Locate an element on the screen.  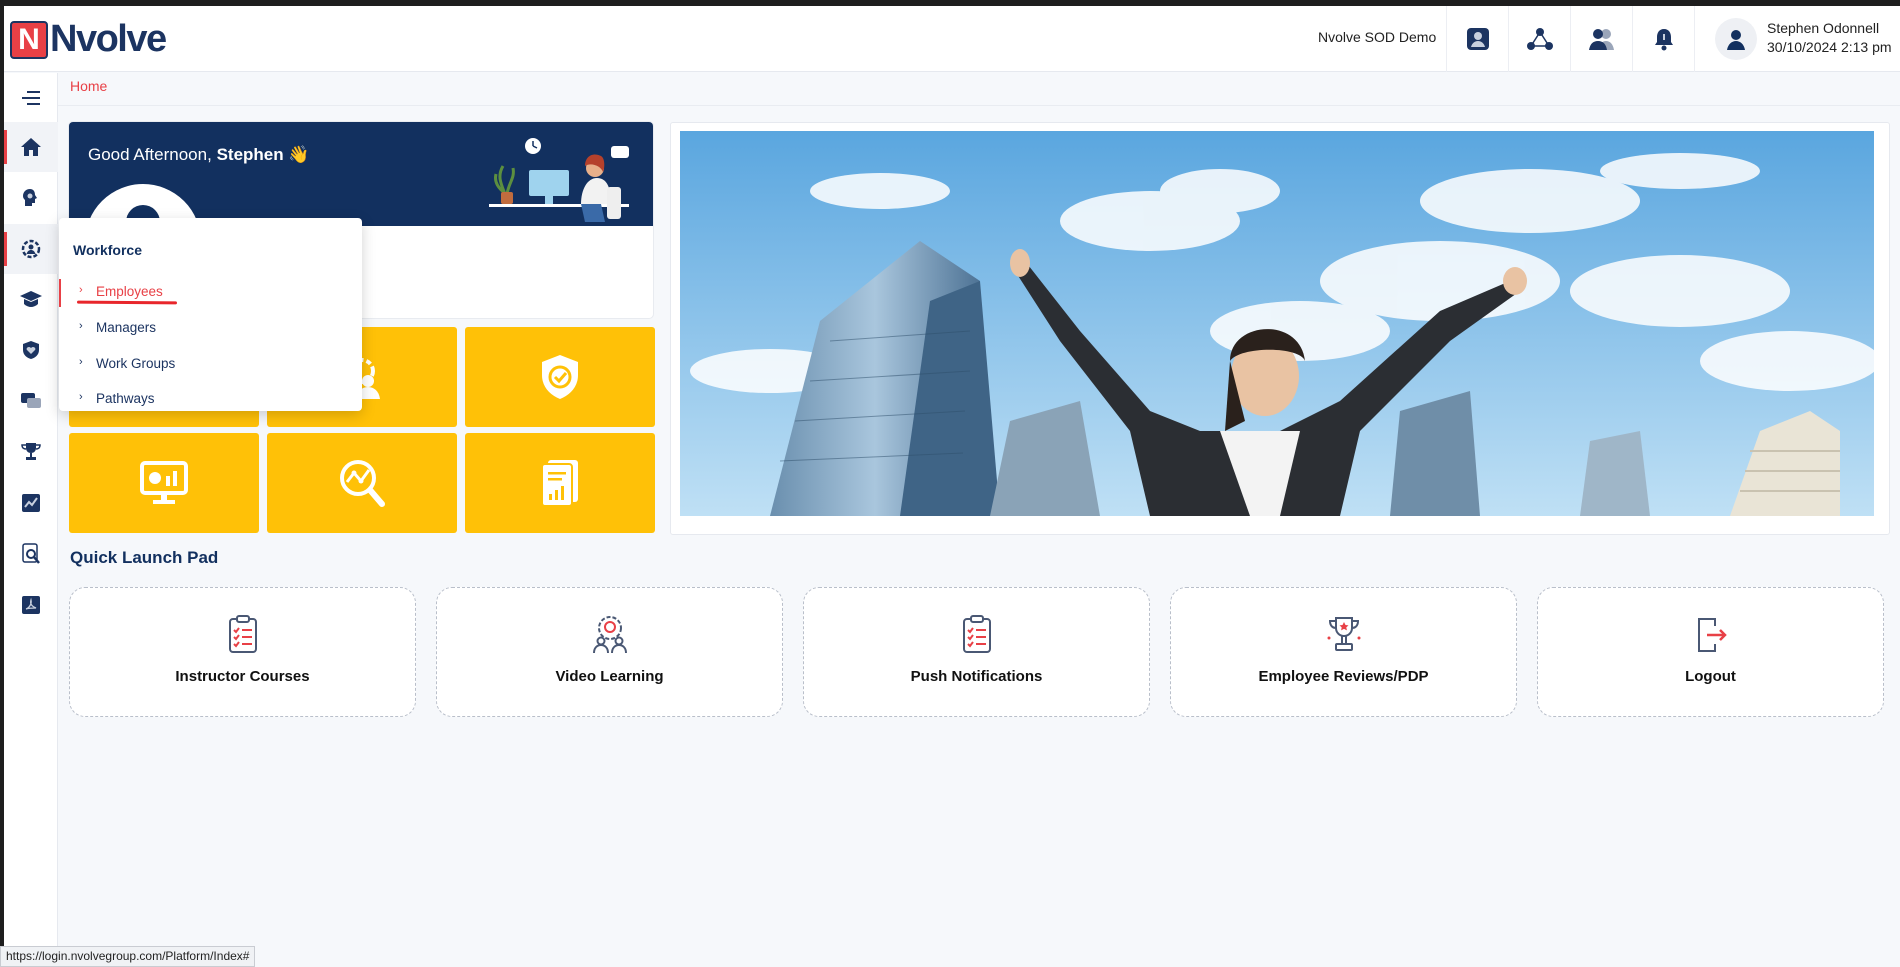
tile-compliance is located at coordinates (560, 377).